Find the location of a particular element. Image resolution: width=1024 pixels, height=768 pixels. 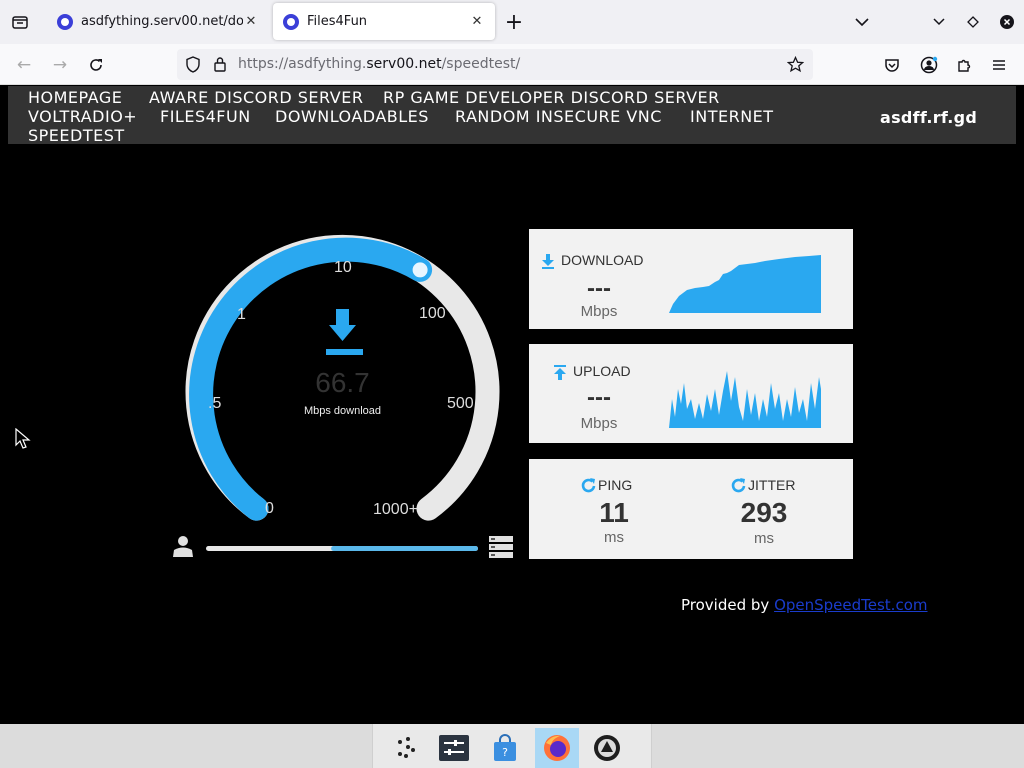

minimize-button is located at coordinates (939, 22).